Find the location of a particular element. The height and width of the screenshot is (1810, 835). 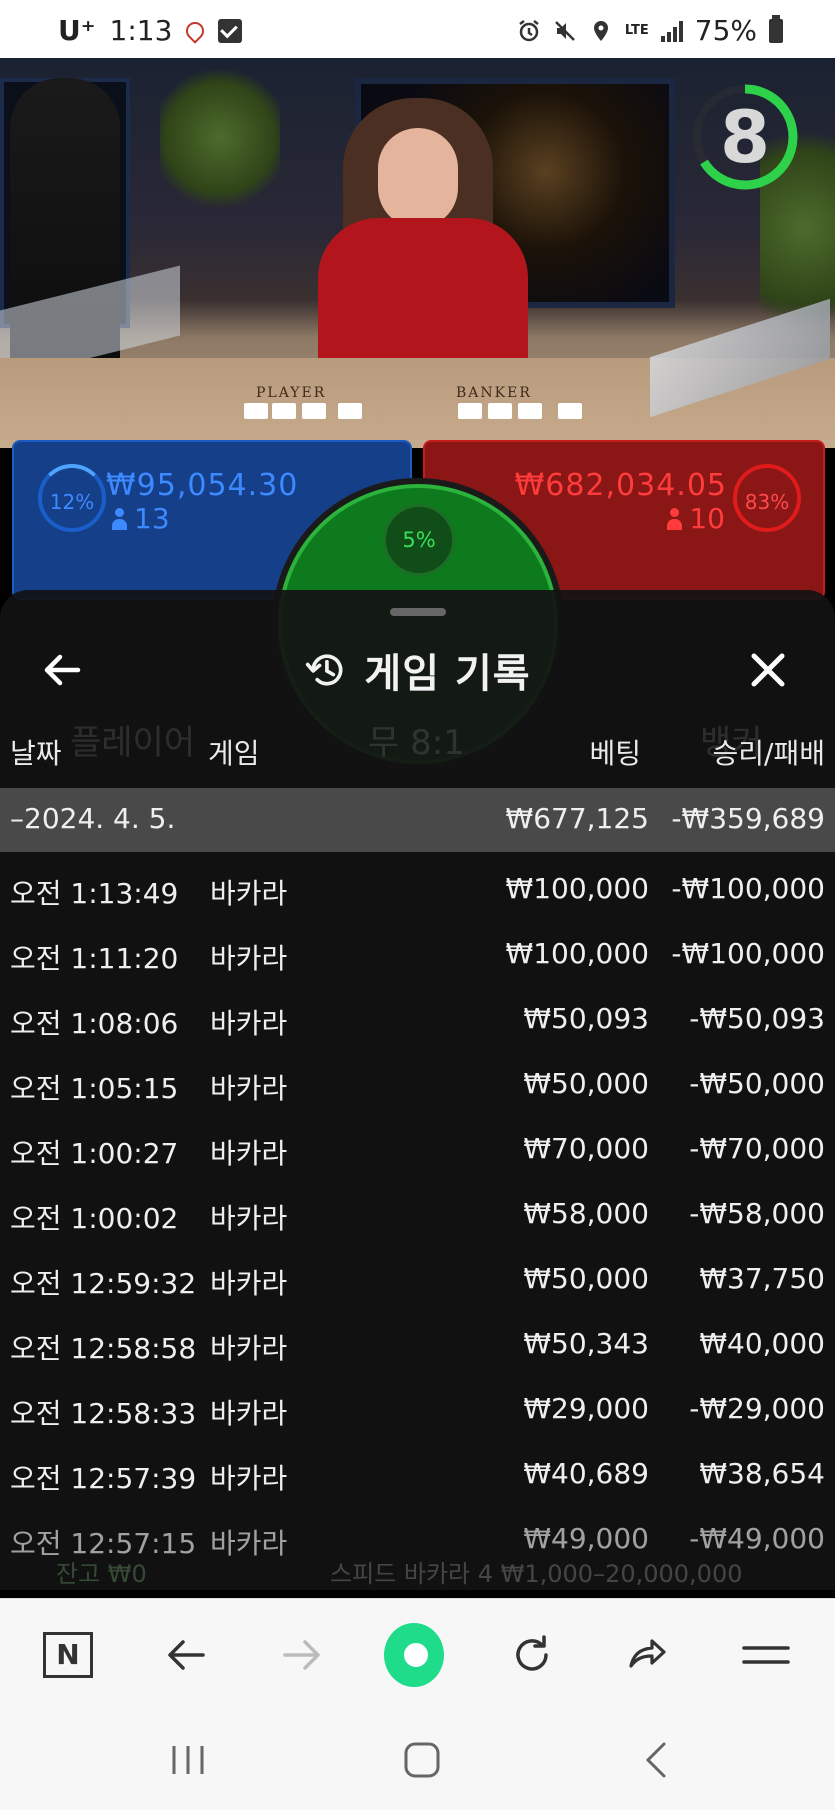

history-row: 오전 1:13:49 바카라 ₩100,000 -₩100,000 is located at coordinates (417, 890).